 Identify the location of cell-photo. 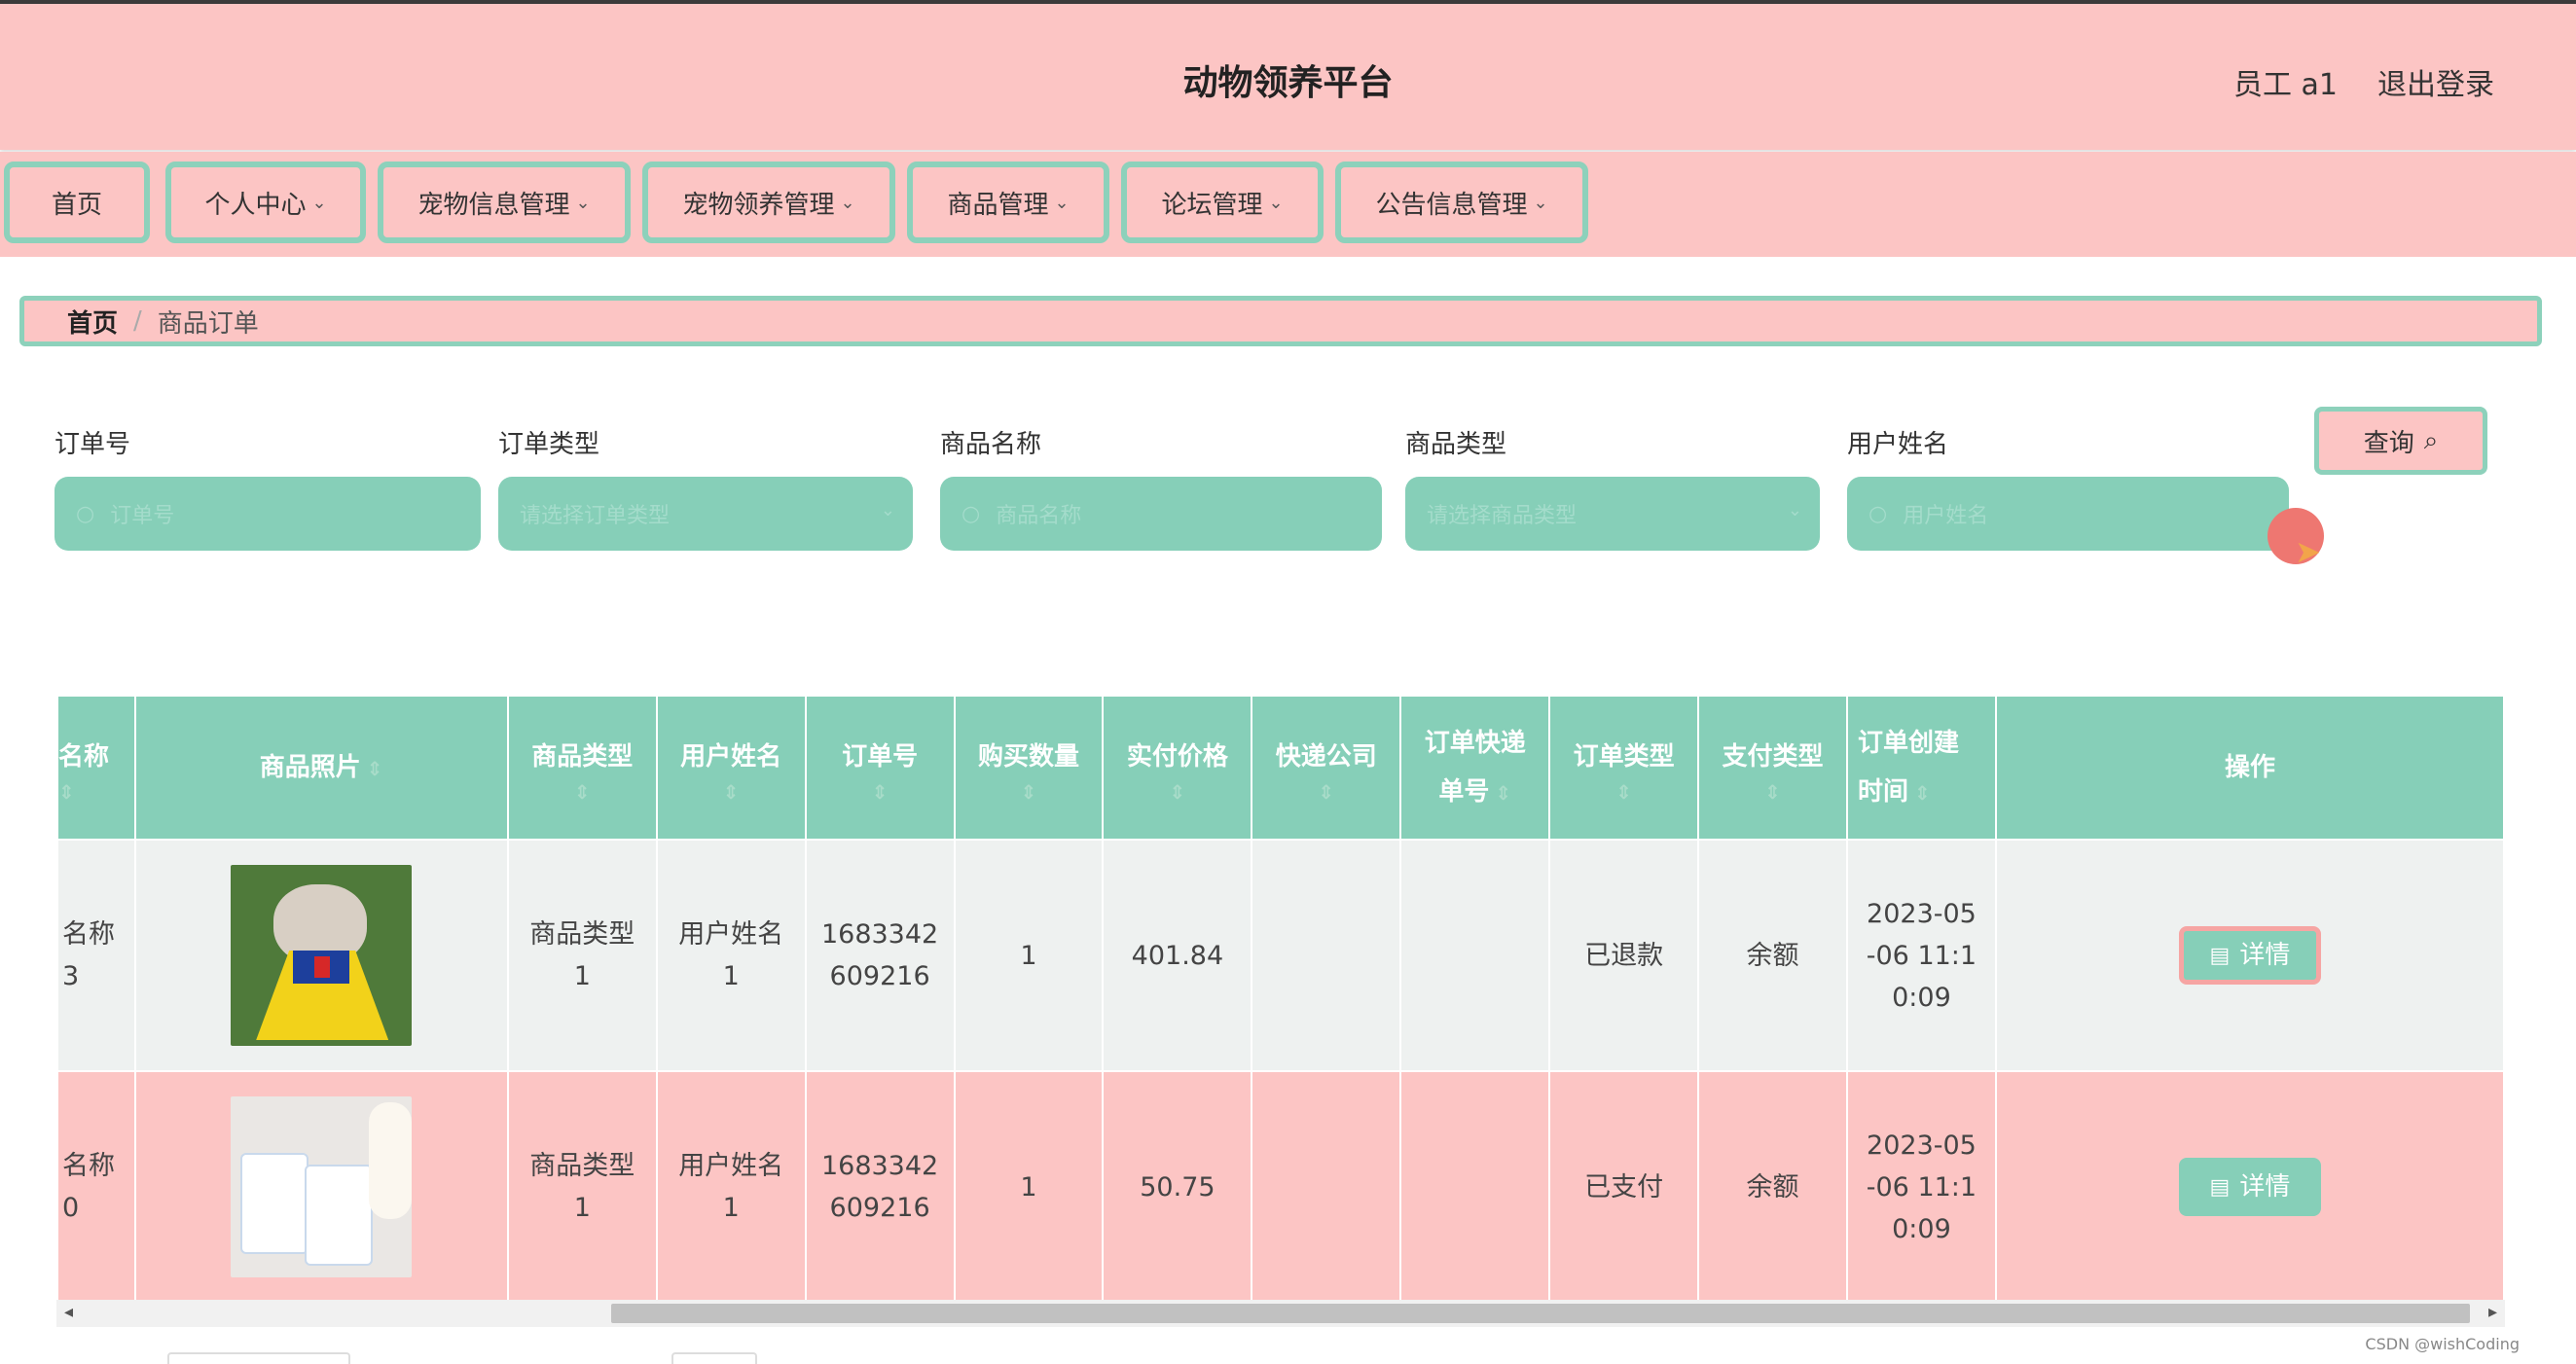
(321, 955).